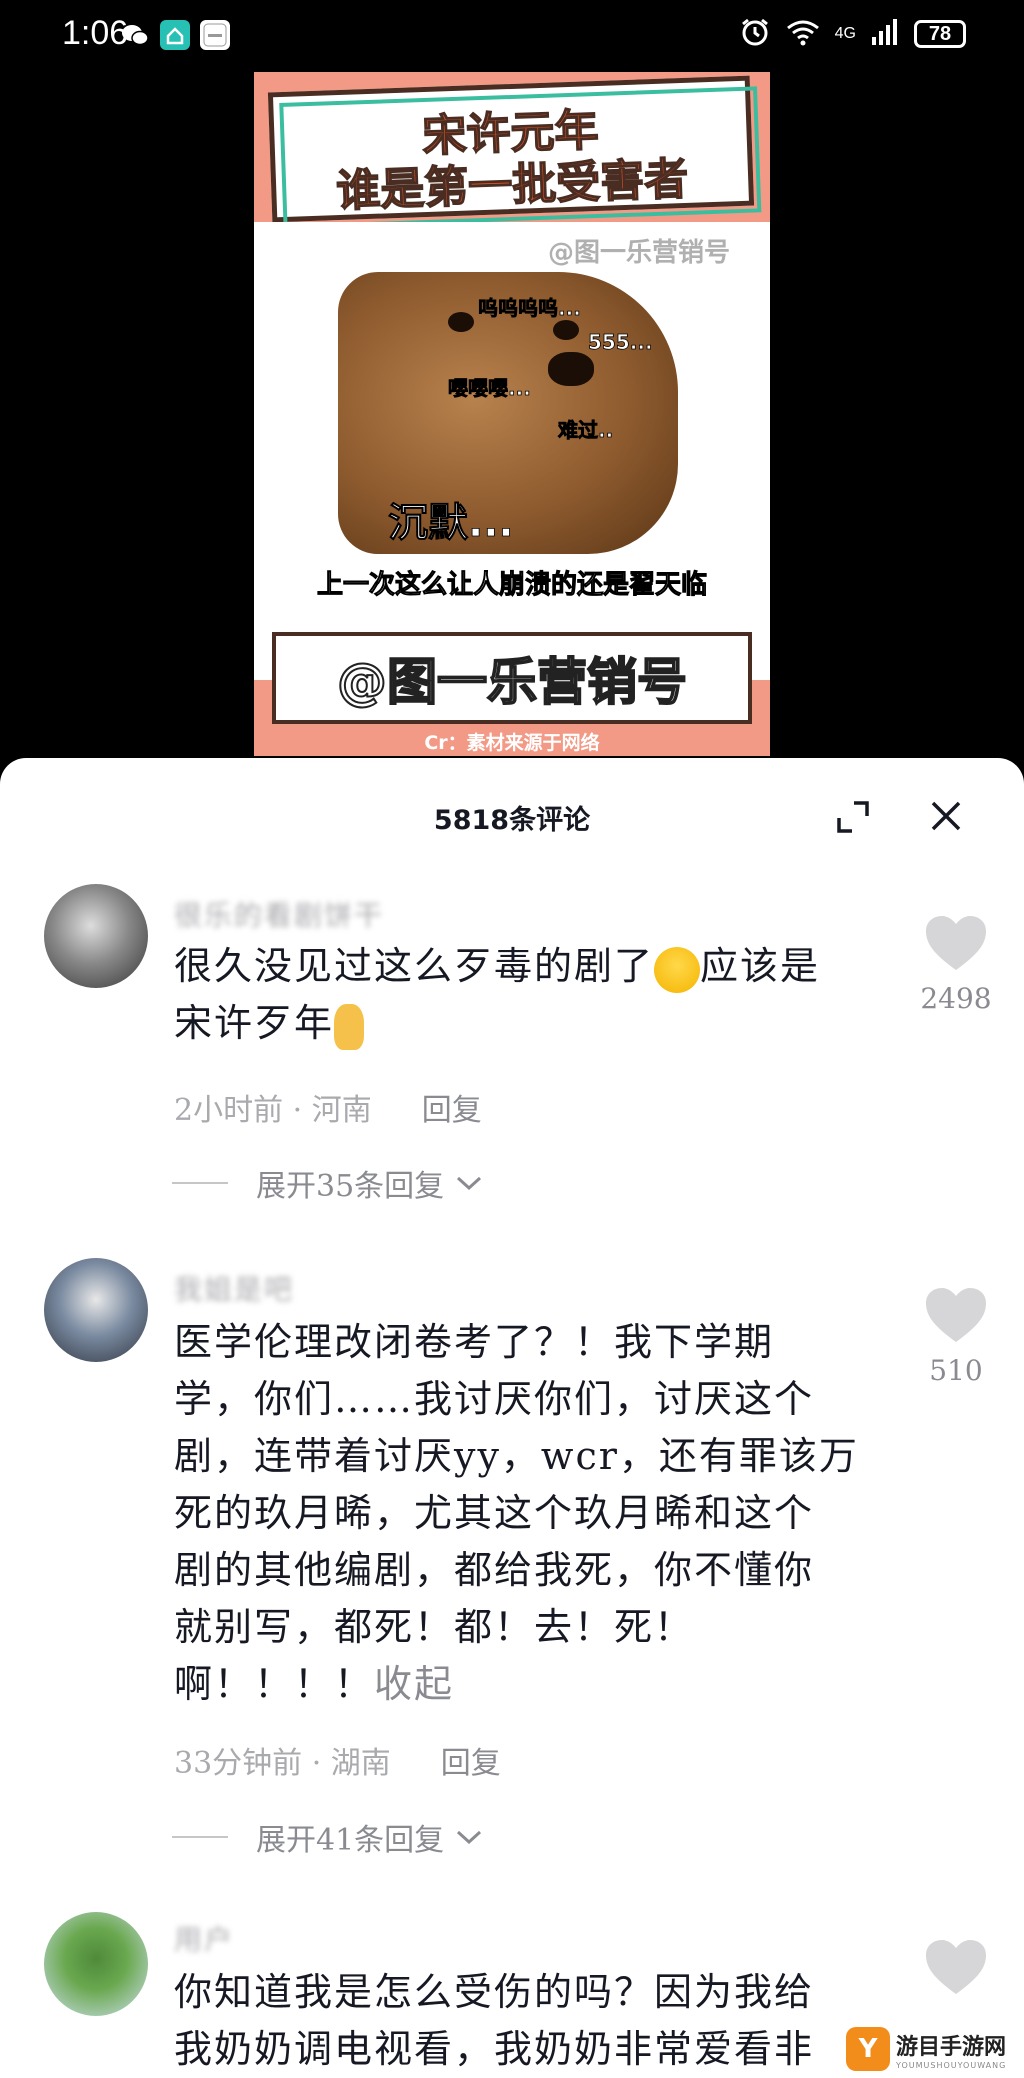  Describe the element at coordinates (511, 149) in the screenshot. I see `video-title-box: 宋许元年 谁是第一批受害者` at that location.